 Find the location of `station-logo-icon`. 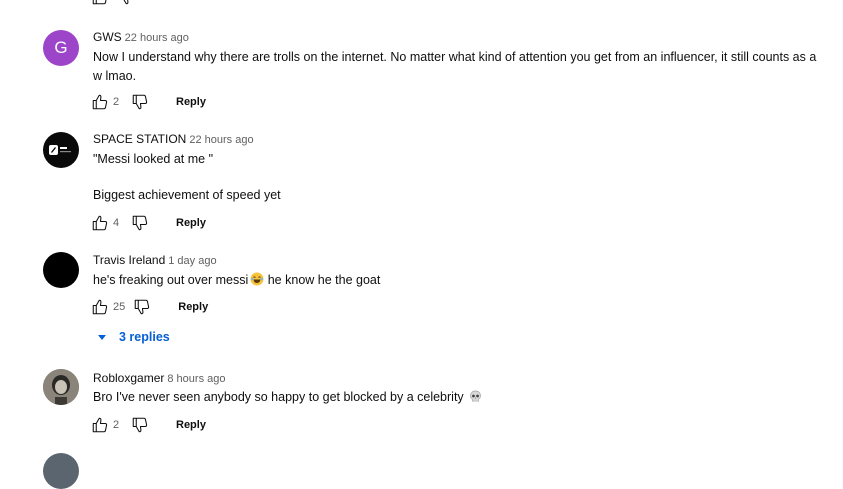

station-logo-icon is located at coordinates (61, 150).